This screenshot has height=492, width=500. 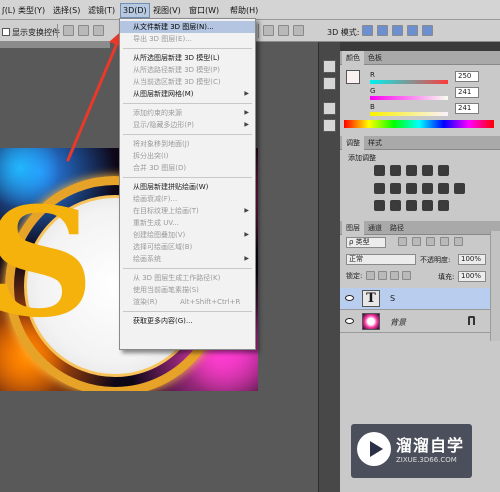 What do you see at coordinates (187, 211) in the screenshot?
I see `menu-item: 在目标纹理上绘画(T) ▶` at bounding box center [187, 211].